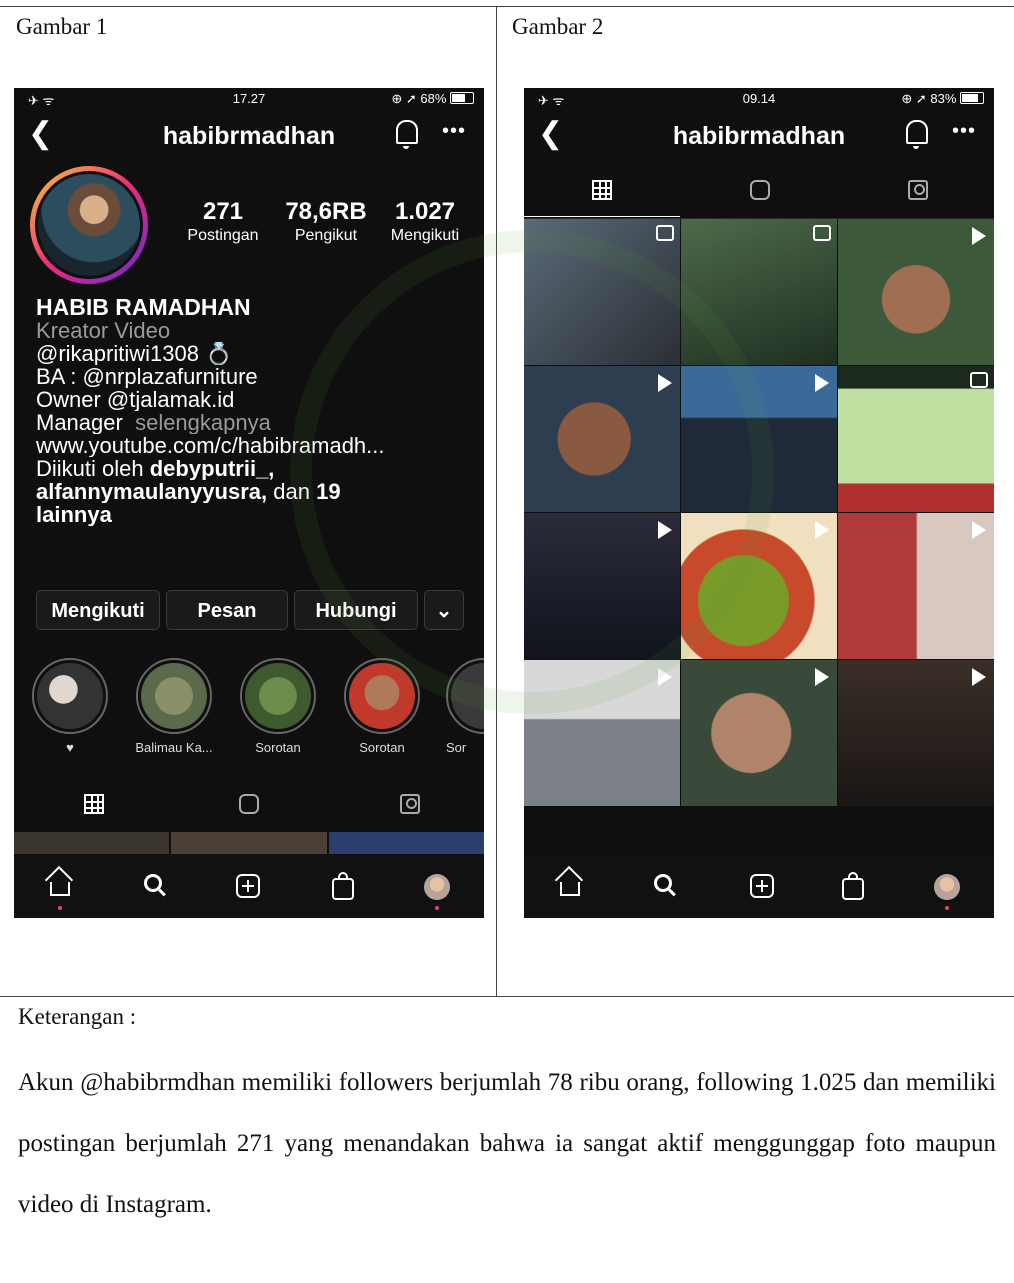  I want to click on profile-full-name: HABIB RAMADHAN, so click(143, 307).